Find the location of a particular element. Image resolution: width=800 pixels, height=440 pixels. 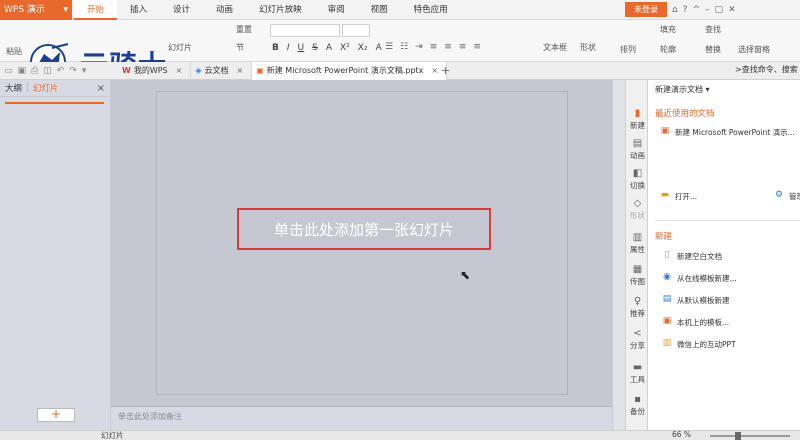

save-icon: ▣ is located at coordinates (22, 71).